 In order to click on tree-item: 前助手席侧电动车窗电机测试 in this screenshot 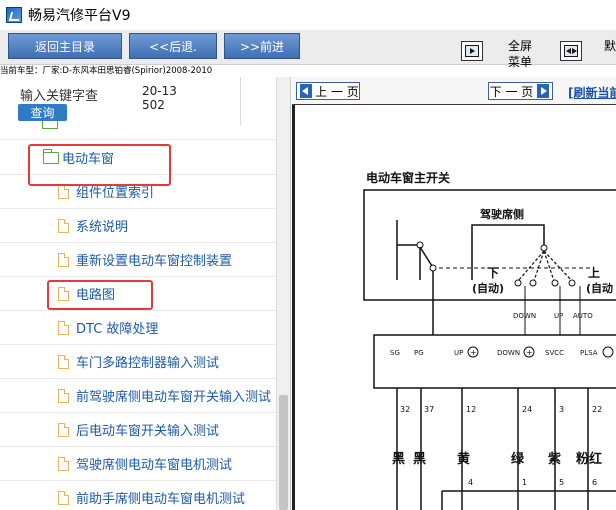, I will do `click(141, 495)`.